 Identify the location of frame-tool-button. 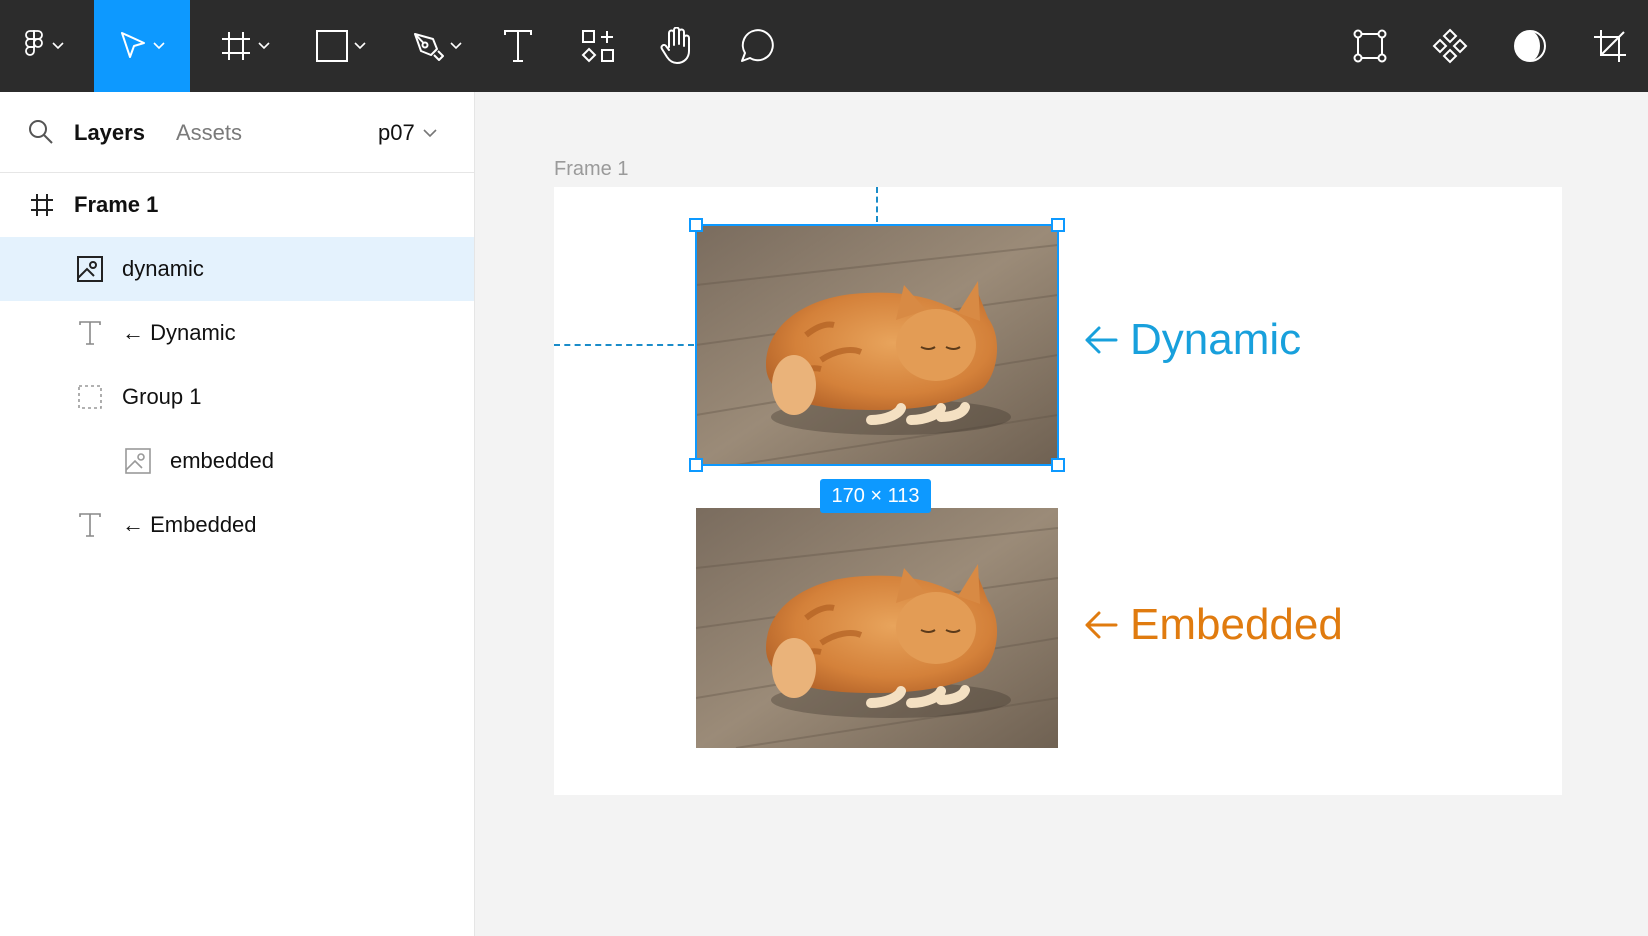
(245, 46).